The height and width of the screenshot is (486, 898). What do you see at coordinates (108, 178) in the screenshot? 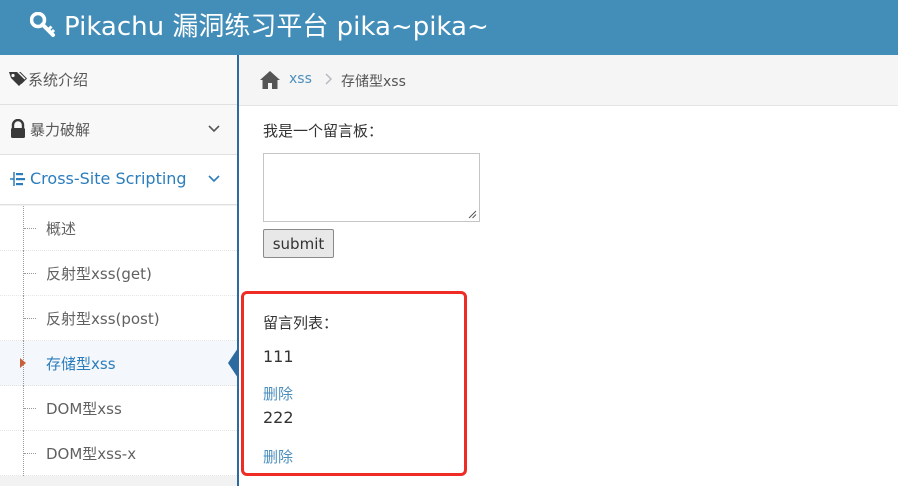
I see `sidebar-item-label: Cross-Site Scripting` at bounding box center [108, 178].